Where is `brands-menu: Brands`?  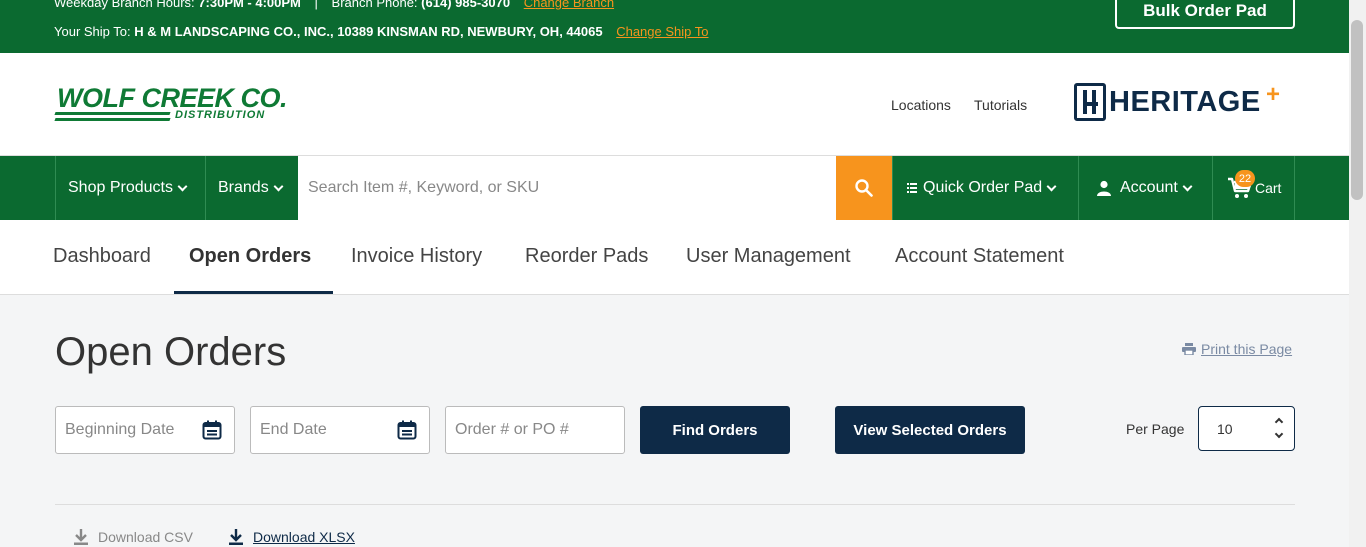
brands-menu: Brands is located at coordinates (251, 188).